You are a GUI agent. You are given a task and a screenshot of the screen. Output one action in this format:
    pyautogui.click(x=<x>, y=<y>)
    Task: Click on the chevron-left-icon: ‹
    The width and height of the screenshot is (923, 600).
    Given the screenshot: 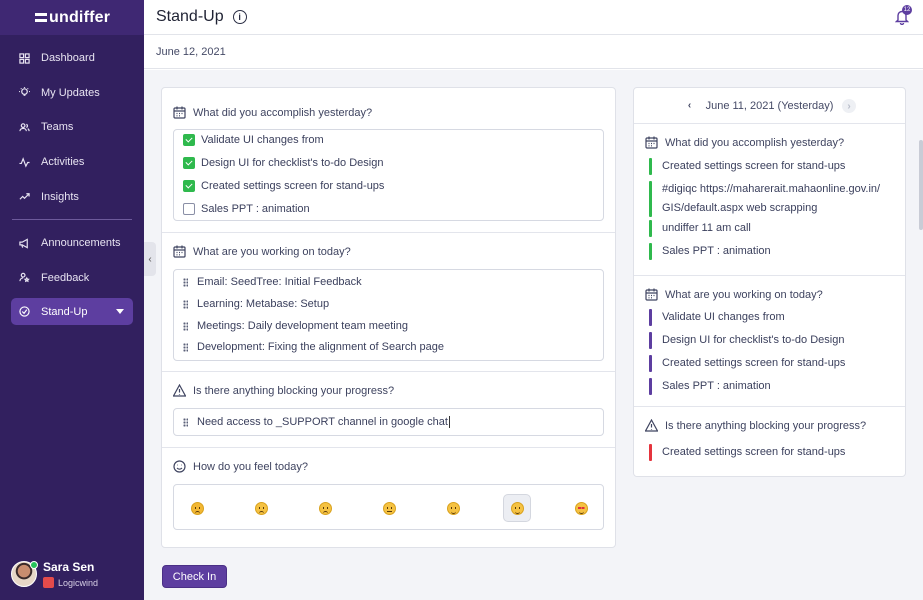 What is the action you would take?
    pyautogui.click(x=689, y=105)
    